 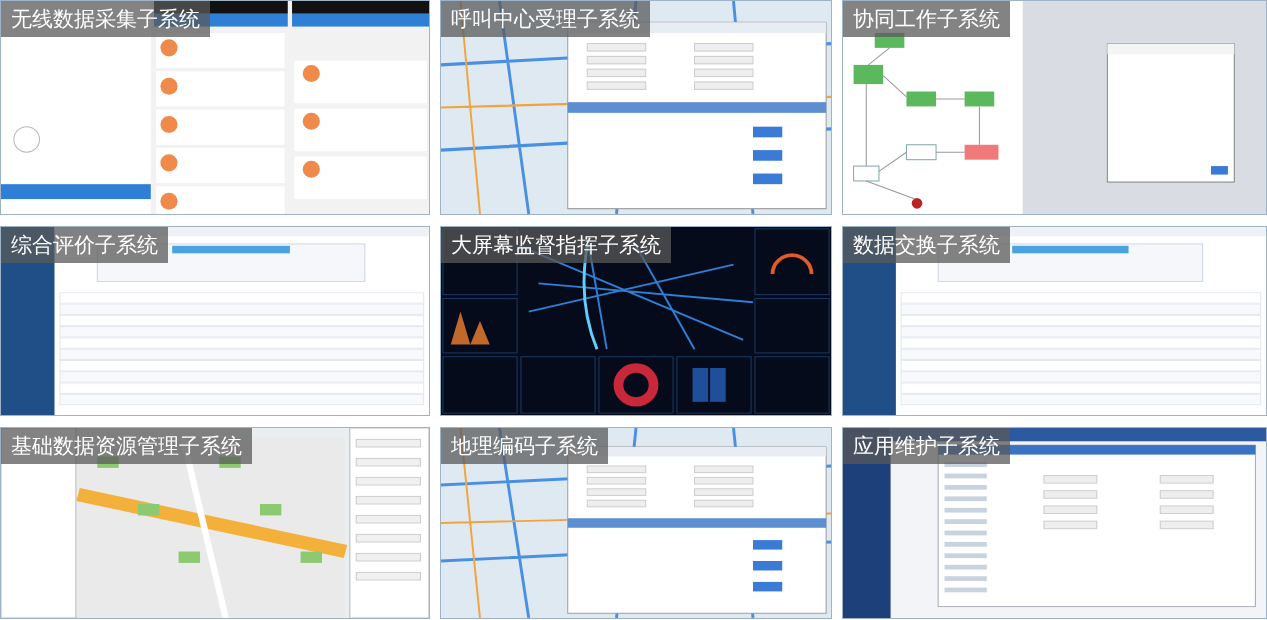 I want to click on subsystem-title: 基础数据资源管理子系统, so click(x=126, y=446).